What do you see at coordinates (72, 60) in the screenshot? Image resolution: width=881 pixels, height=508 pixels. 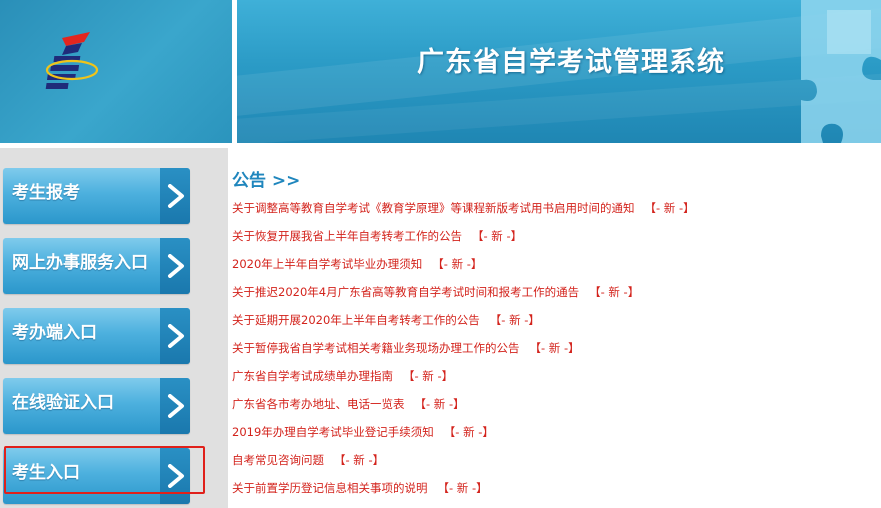 I see `logo-icon` at bounding box center [72, 60].